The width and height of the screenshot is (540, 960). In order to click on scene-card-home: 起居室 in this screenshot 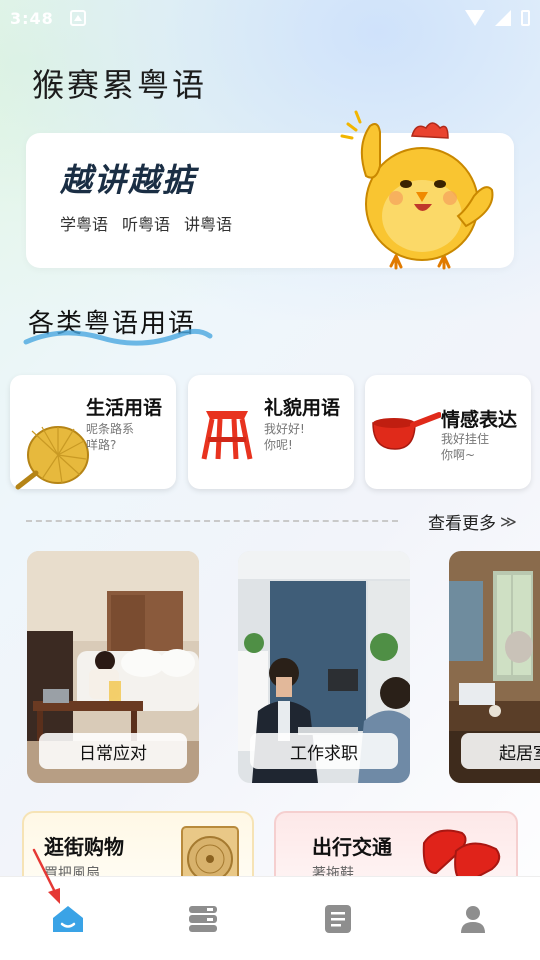, I will do `click(494, 667)`.